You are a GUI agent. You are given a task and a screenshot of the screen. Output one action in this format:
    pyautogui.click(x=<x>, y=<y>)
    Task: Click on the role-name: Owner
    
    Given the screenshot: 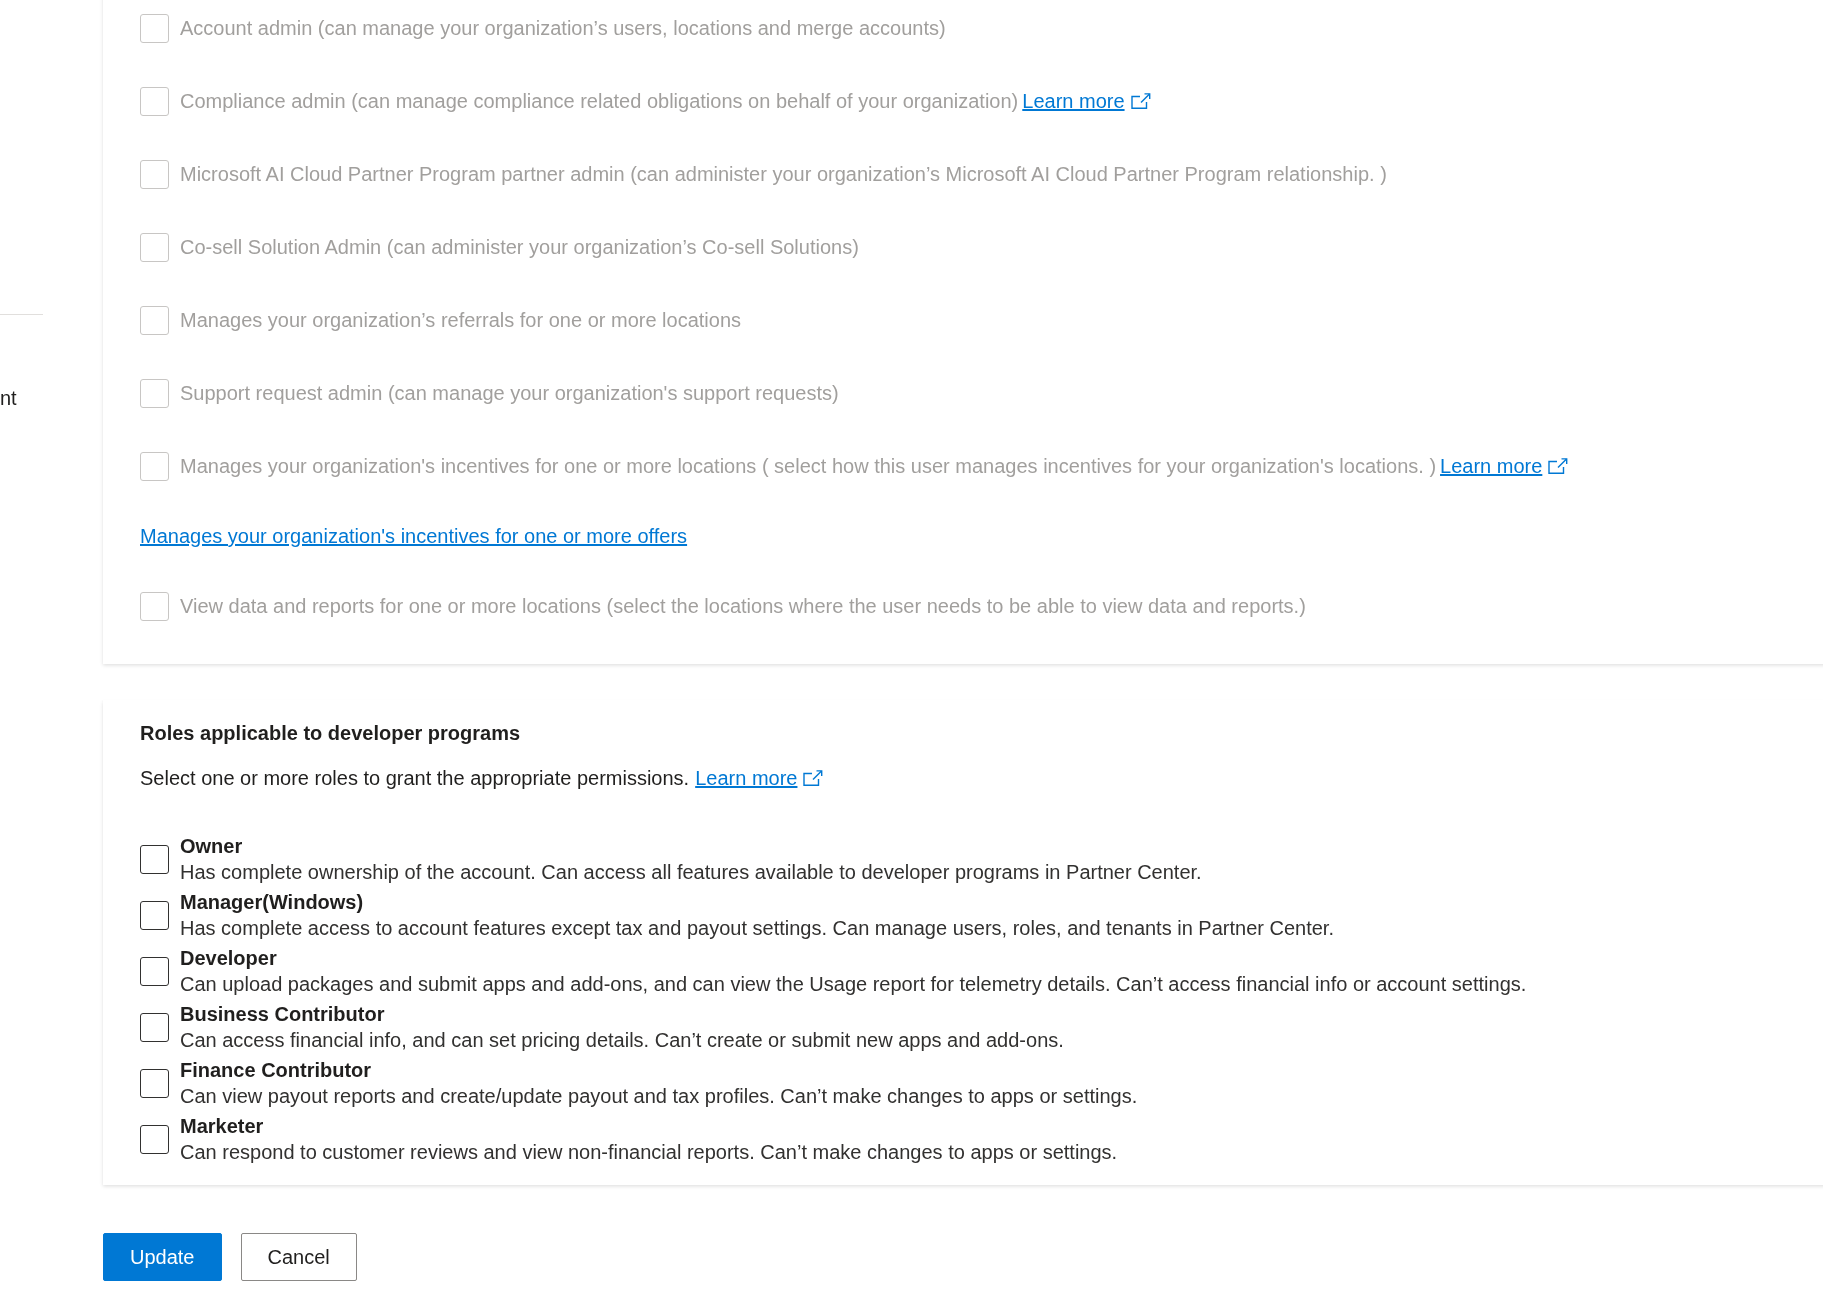 What is the action you would take?
    pyautogui.click(x=211, y=846)
    